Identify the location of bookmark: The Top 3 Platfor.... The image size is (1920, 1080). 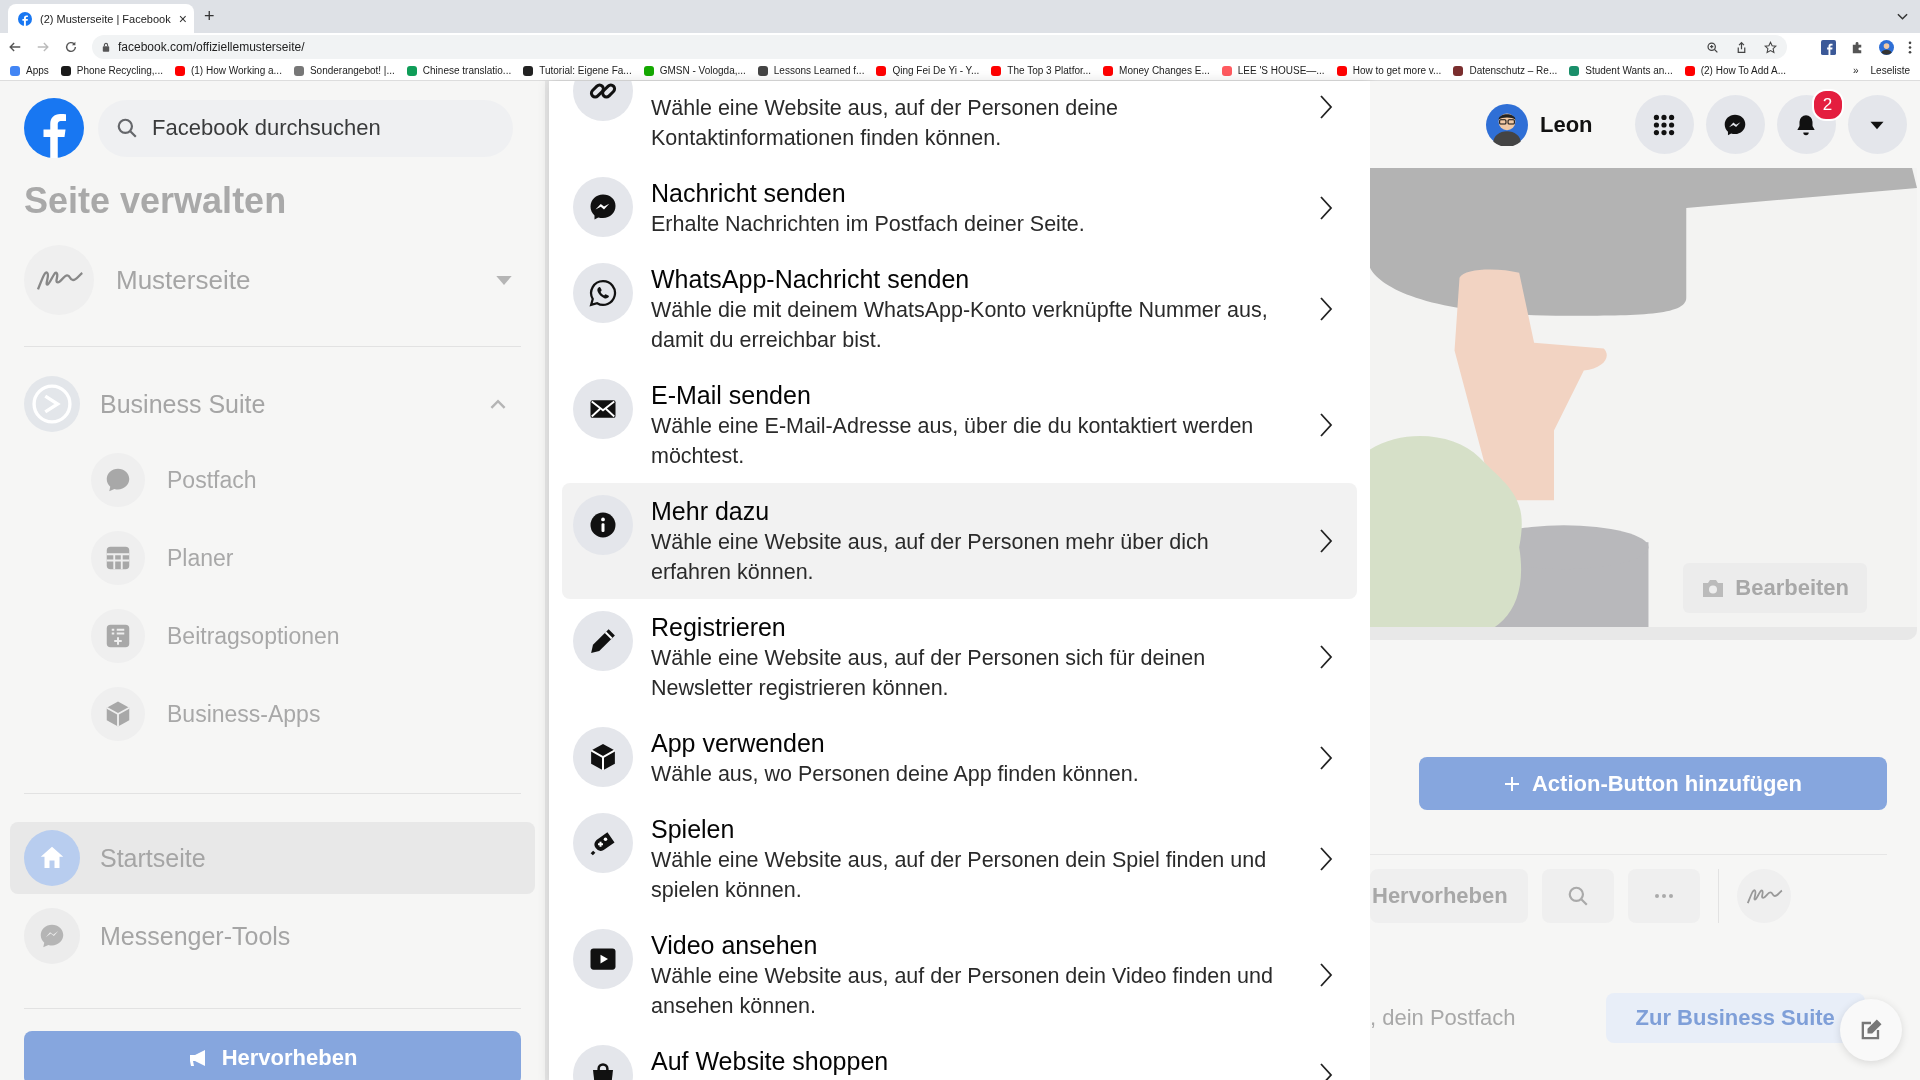
(1041, 70).